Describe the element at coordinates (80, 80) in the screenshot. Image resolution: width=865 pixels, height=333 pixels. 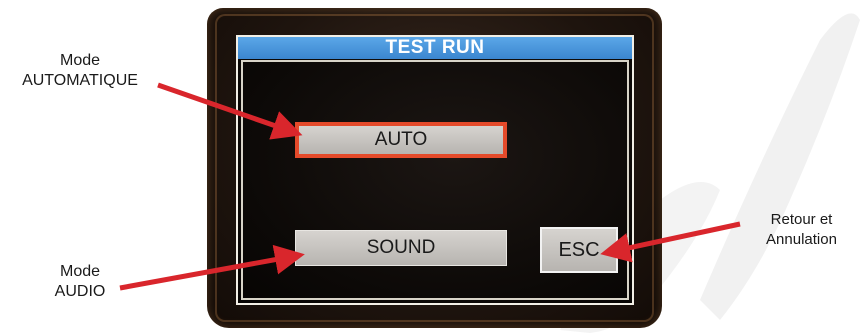
I see `annotation-auto-line2: AUTOMATIQUE` at that location.